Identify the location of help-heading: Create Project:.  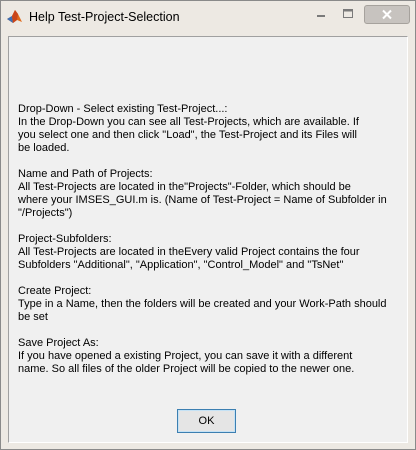
(55, 291).